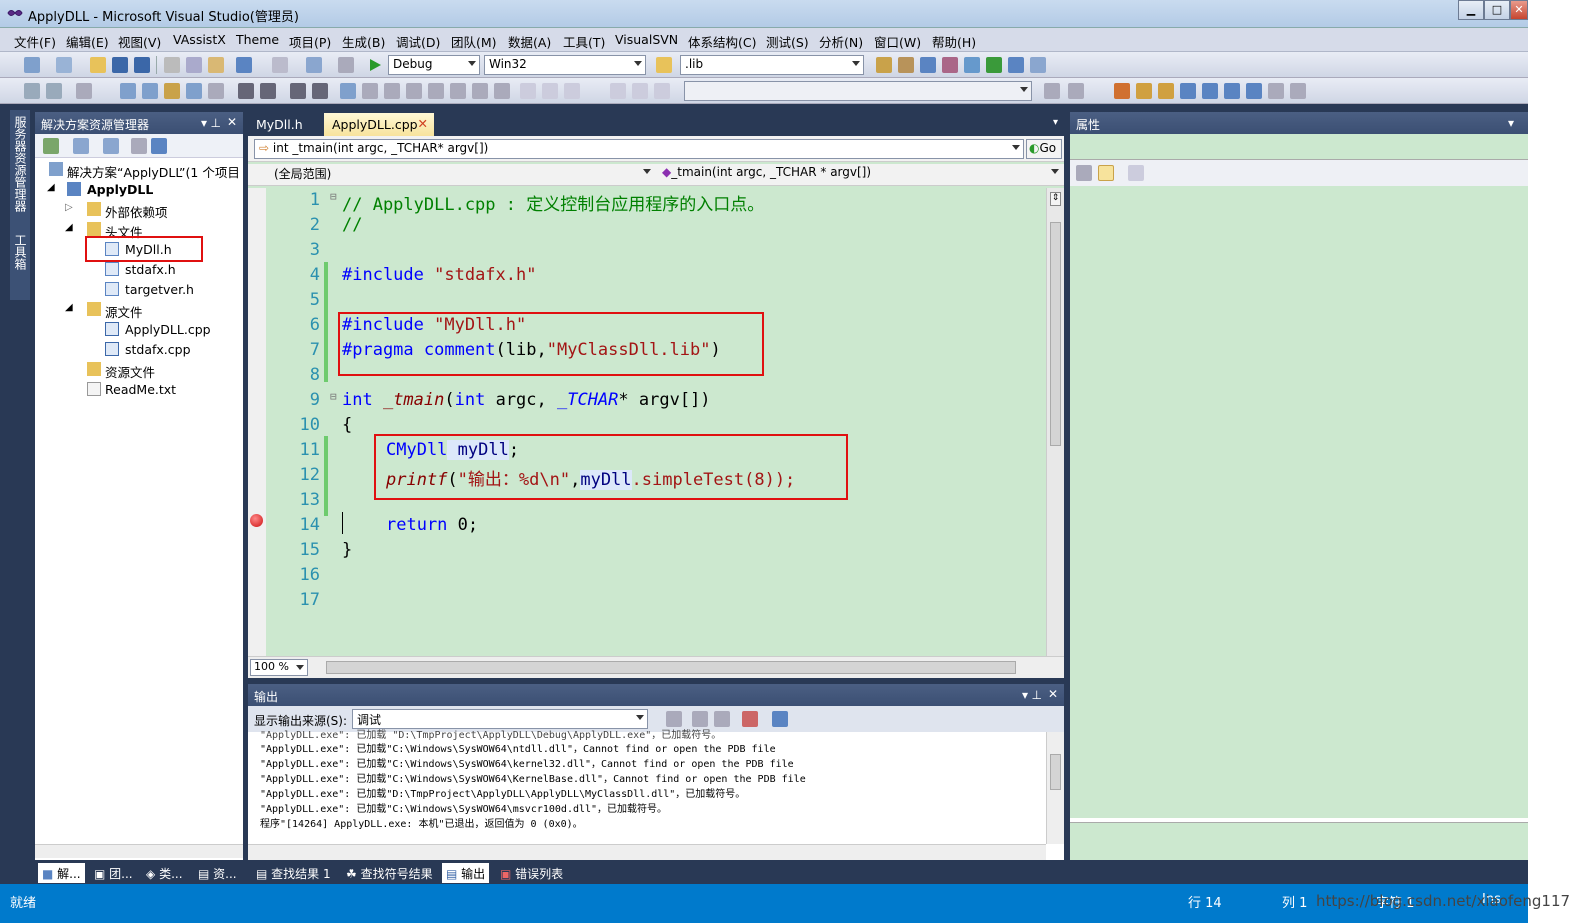 This screenshot has height=923, width=1571. Describe the element at coordinates (136, 211) in the screenshot. I see `tree-external-deps: 外部依赖项` at that location.